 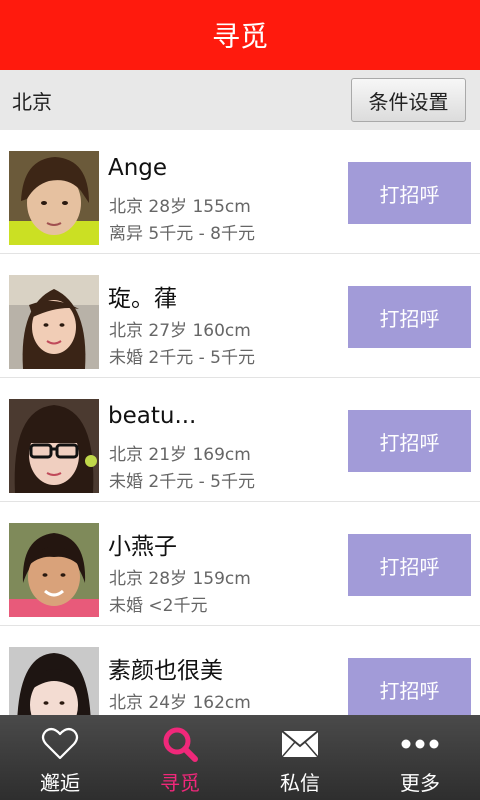 I want to click on profile-name: 小燕子, so click(x=142, y=547).